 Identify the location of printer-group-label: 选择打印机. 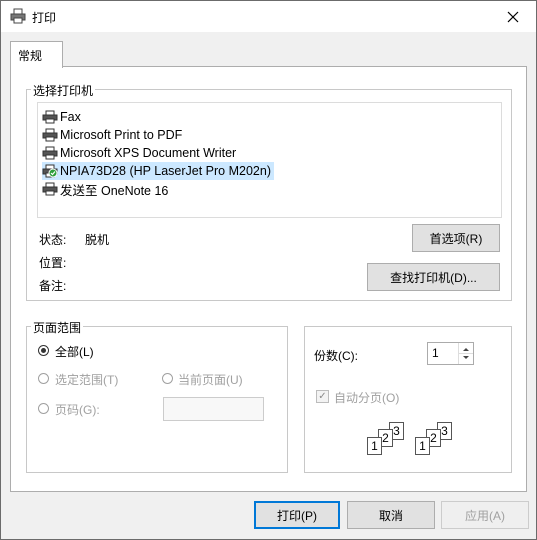
(63, 90).